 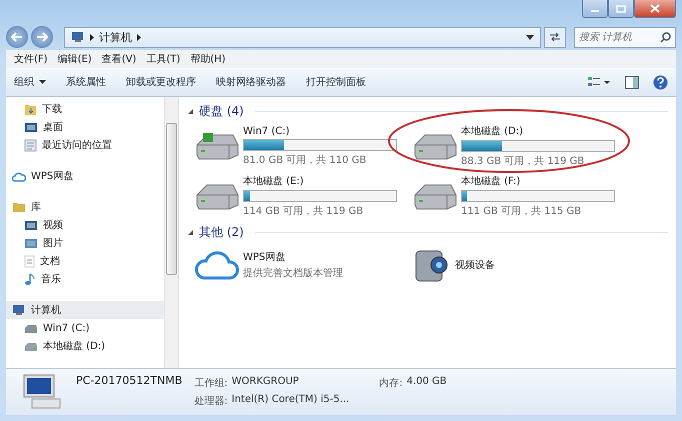 I want to click on sidebar-item: 下载, so click(x=85, y=109).